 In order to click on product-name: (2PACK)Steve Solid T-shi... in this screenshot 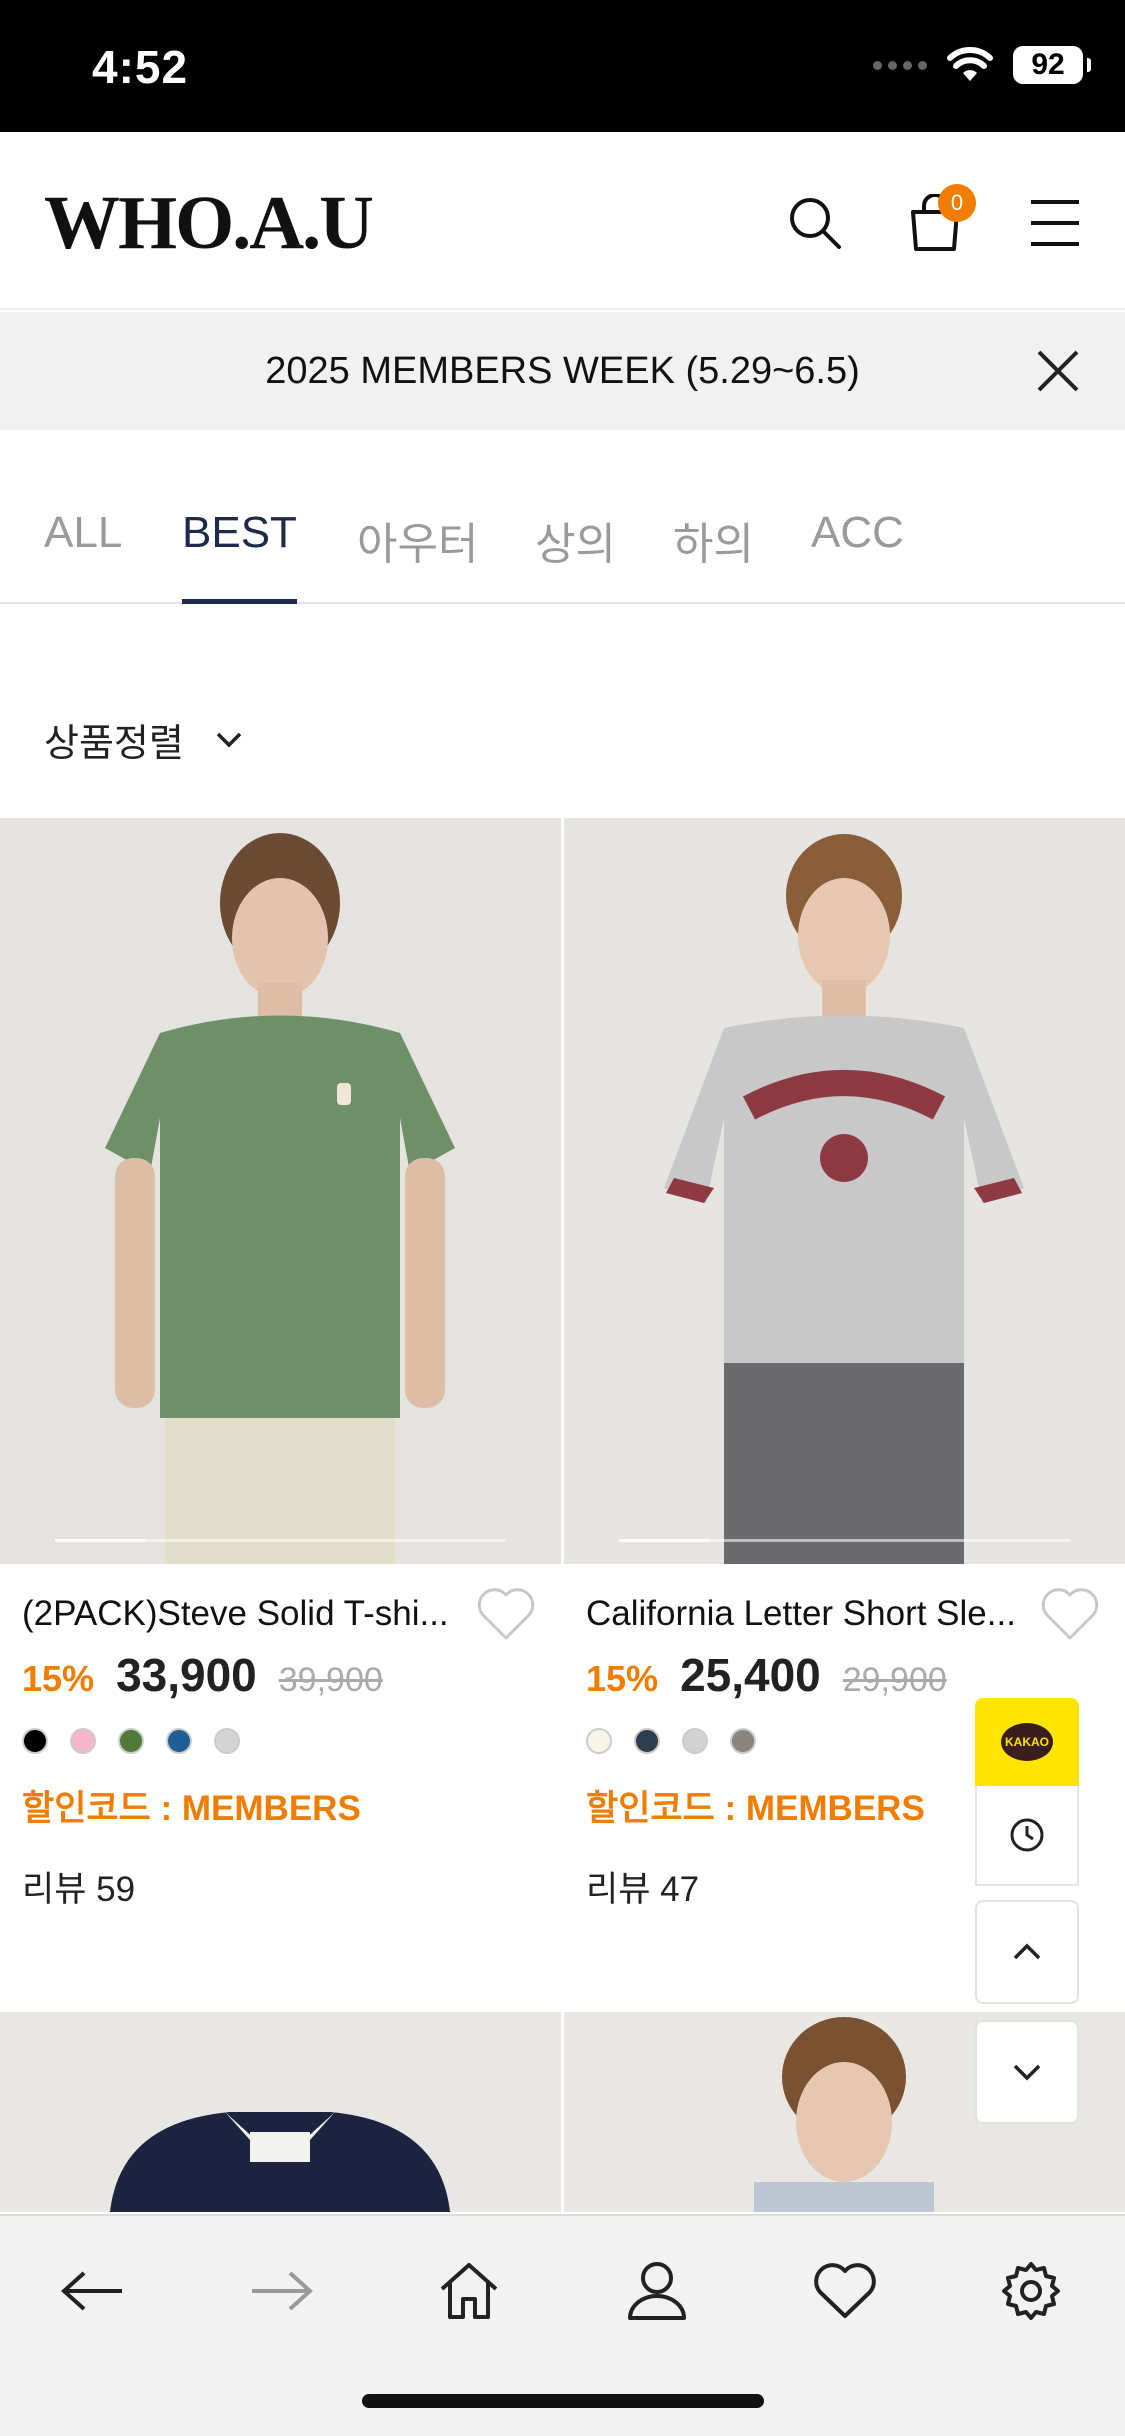, I will do `click(247, 1614)`.